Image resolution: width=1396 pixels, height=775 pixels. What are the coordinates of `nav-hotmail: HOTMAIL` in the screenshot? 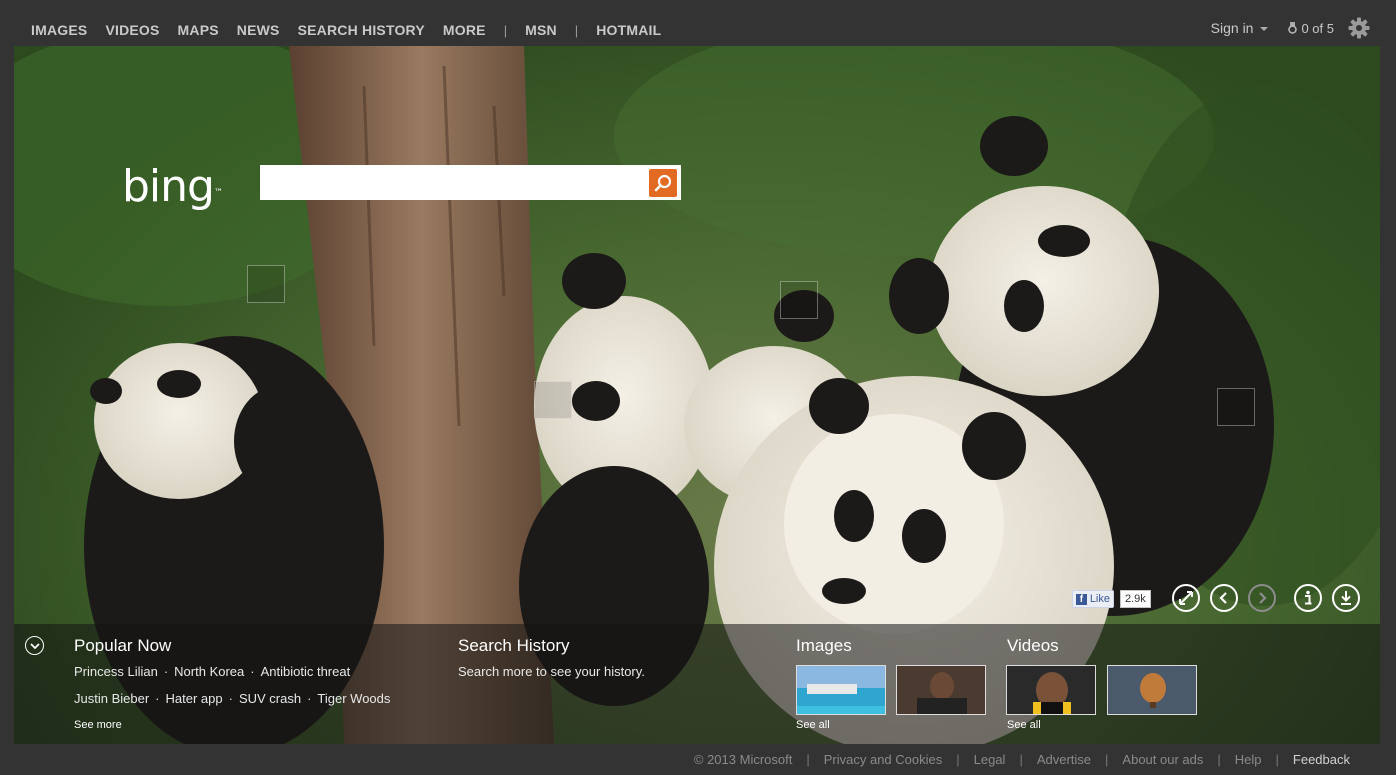 It's located at (628, 30).